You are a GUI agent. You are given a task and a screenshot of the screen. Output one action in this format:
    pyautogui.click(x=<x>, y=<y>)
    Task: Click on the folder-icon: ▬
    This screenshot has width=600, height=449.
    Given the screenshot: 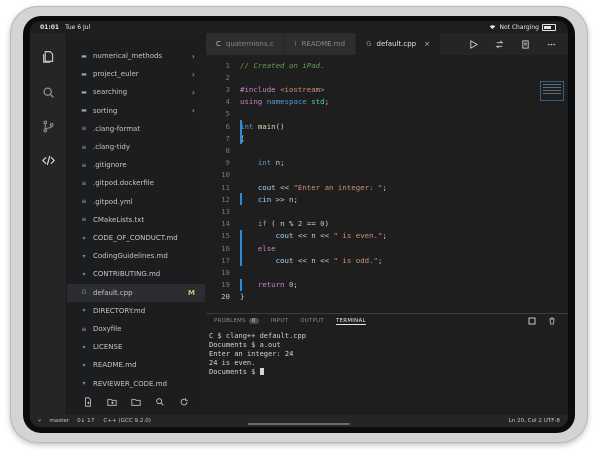 What is the action you would take?
    pyautogui.click(x=84, y=74)
    